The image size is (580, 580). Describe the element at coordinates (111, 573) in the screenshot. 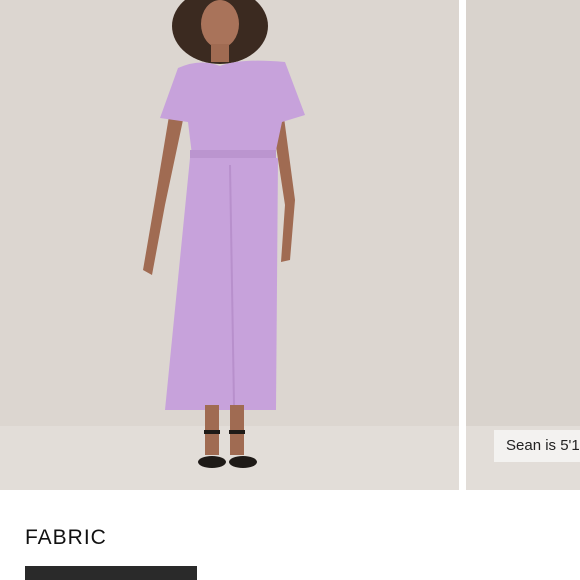

I see `fabric-section-bar` at that location.